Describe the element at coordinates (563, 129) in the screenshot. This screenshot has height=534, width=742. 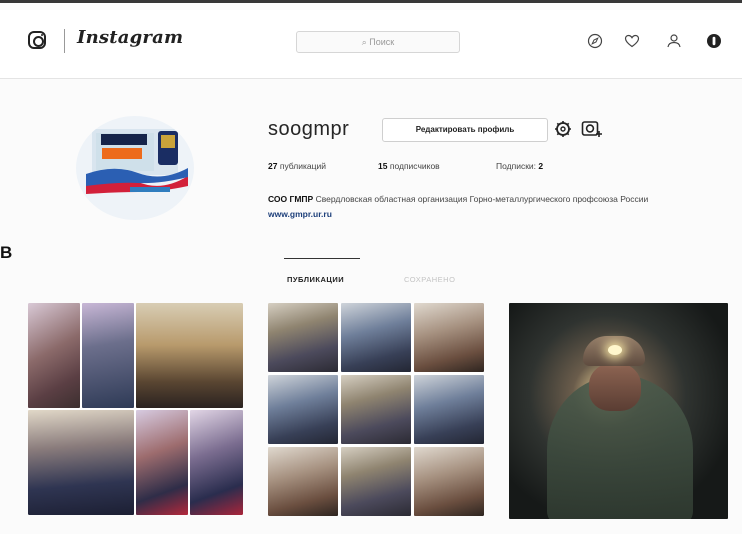
I see `settings-gear-icon` at that location.